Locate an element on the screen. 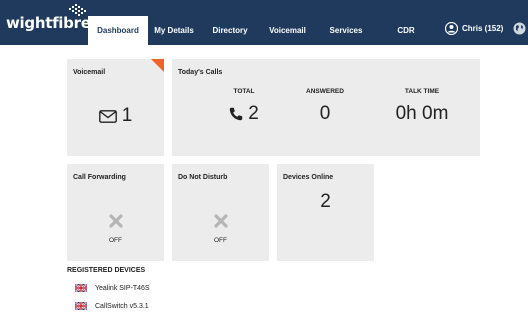  calls-talk-time-label: TALK TIME is located at coordinates (422, 91).